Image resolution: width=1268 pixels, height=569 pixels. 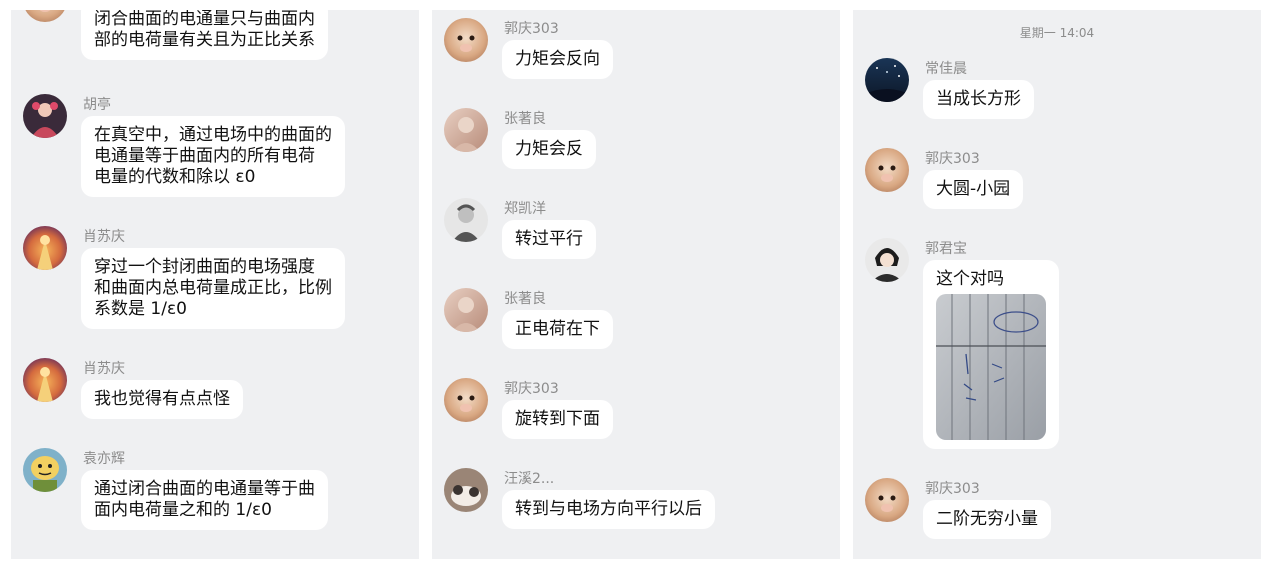 I want to click on message-text-line: 二阶无穷小量, so click(x=987, y=519).